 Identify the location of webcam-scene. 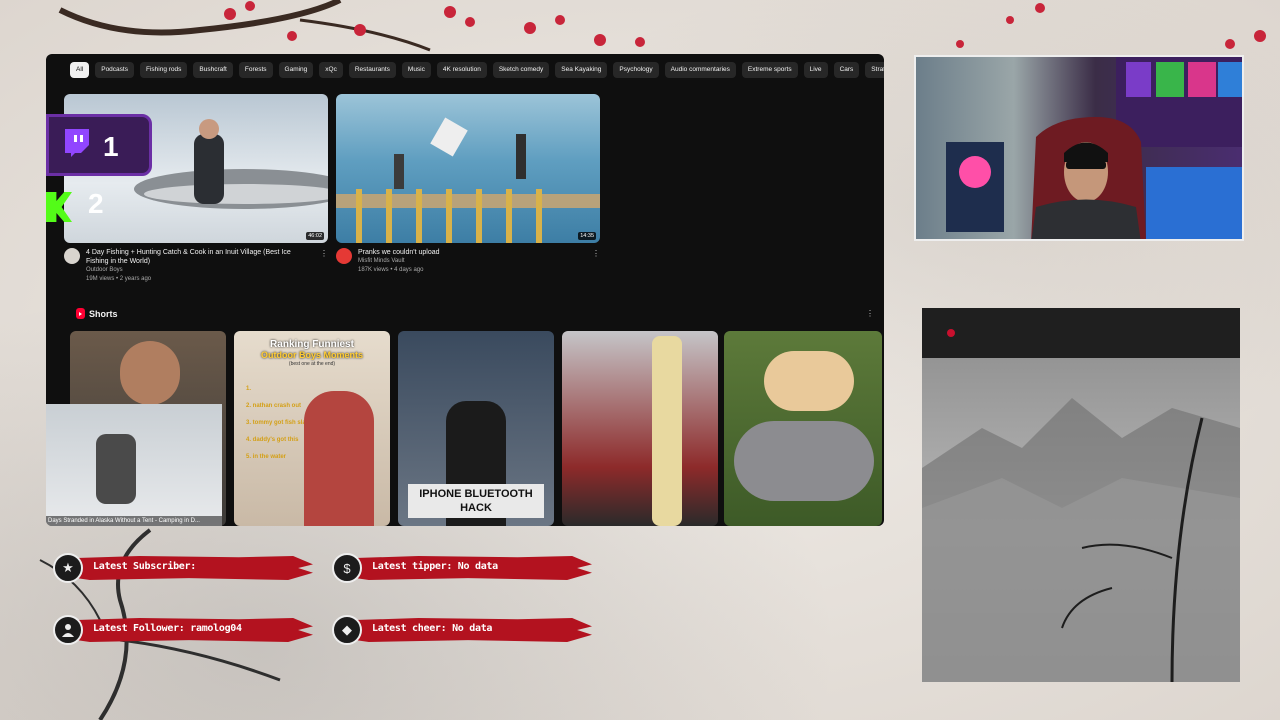
(1094, 148).